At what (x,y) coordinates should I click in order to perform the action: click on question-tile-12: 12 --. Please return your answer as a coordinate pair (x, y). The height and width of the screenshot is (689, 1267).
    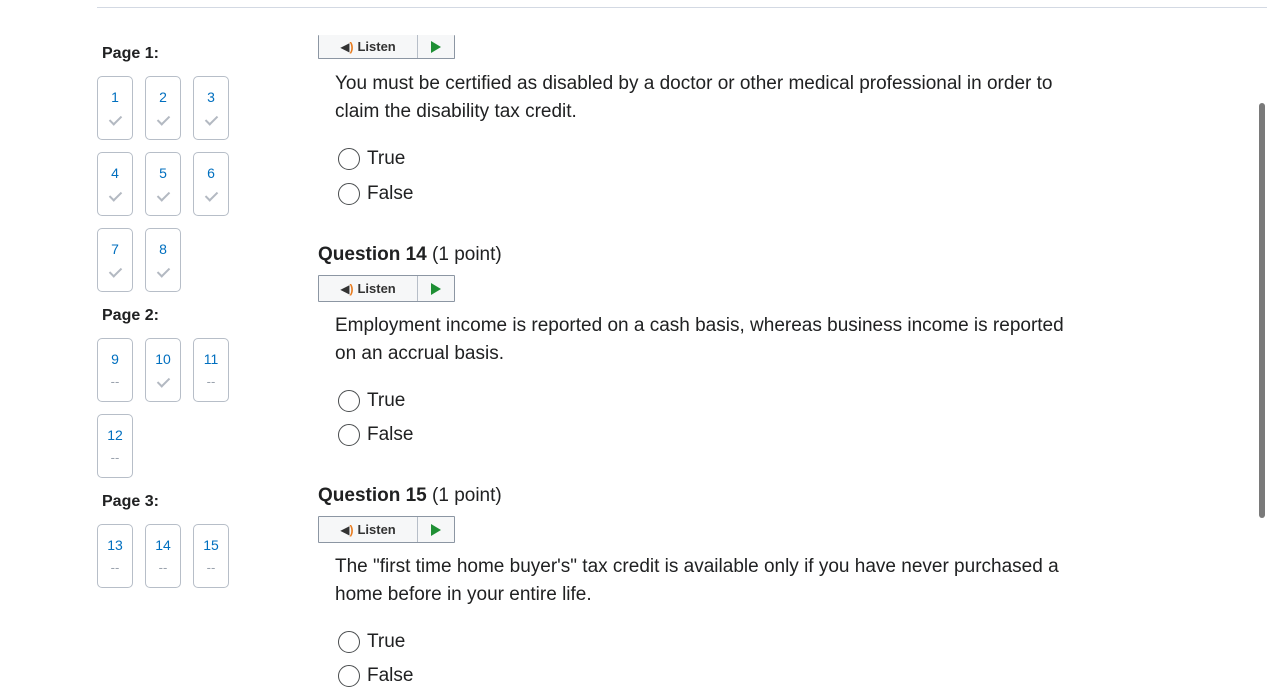
    Looking at the image, I should click on (115, 446).